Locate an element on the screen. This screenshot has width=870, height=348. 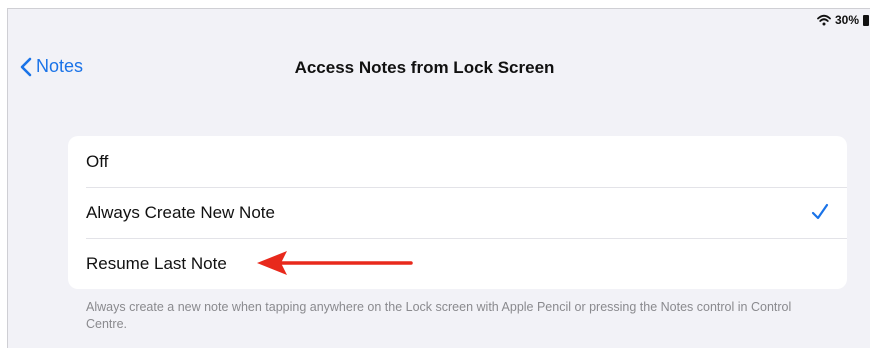
battery-percent: 30% is located at coordinates (846, 20).